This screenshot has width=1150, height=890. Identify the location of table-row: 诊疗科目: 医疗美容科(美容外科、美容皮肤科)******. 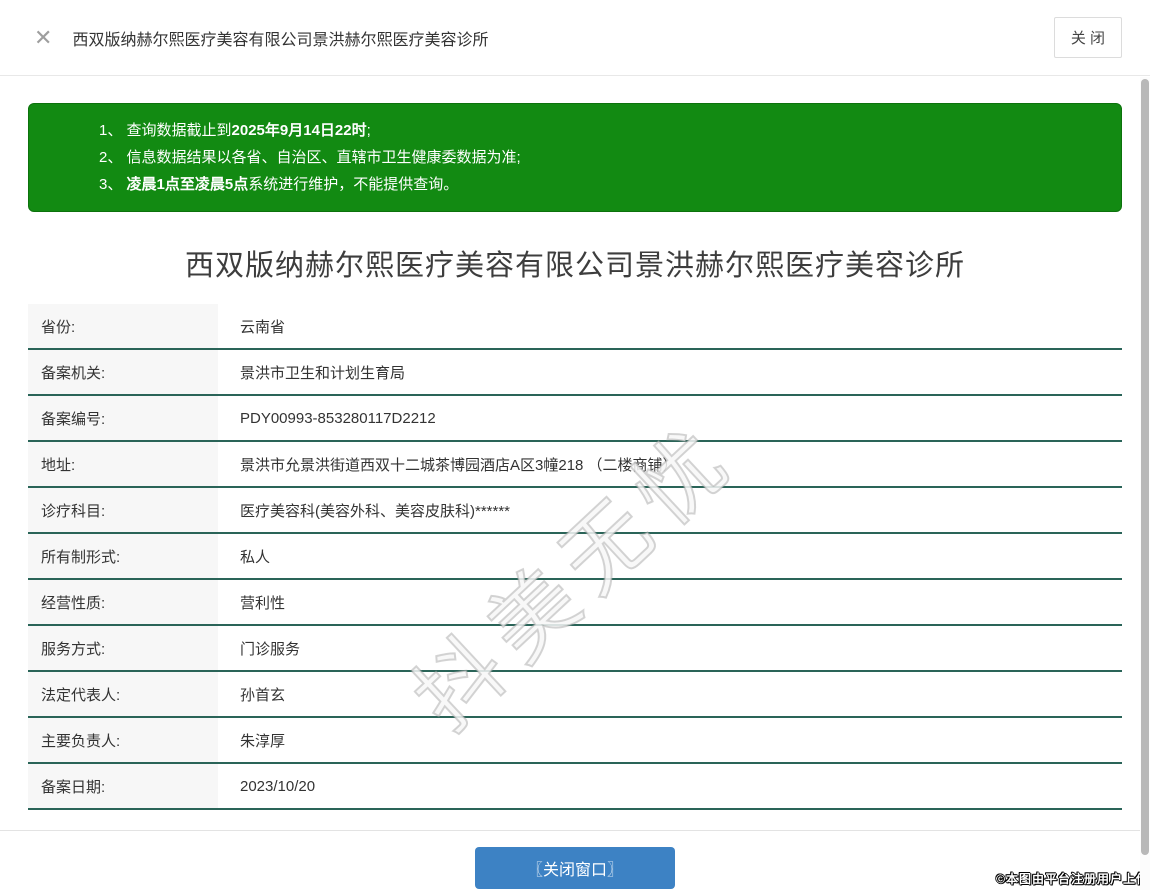
(575, 511).